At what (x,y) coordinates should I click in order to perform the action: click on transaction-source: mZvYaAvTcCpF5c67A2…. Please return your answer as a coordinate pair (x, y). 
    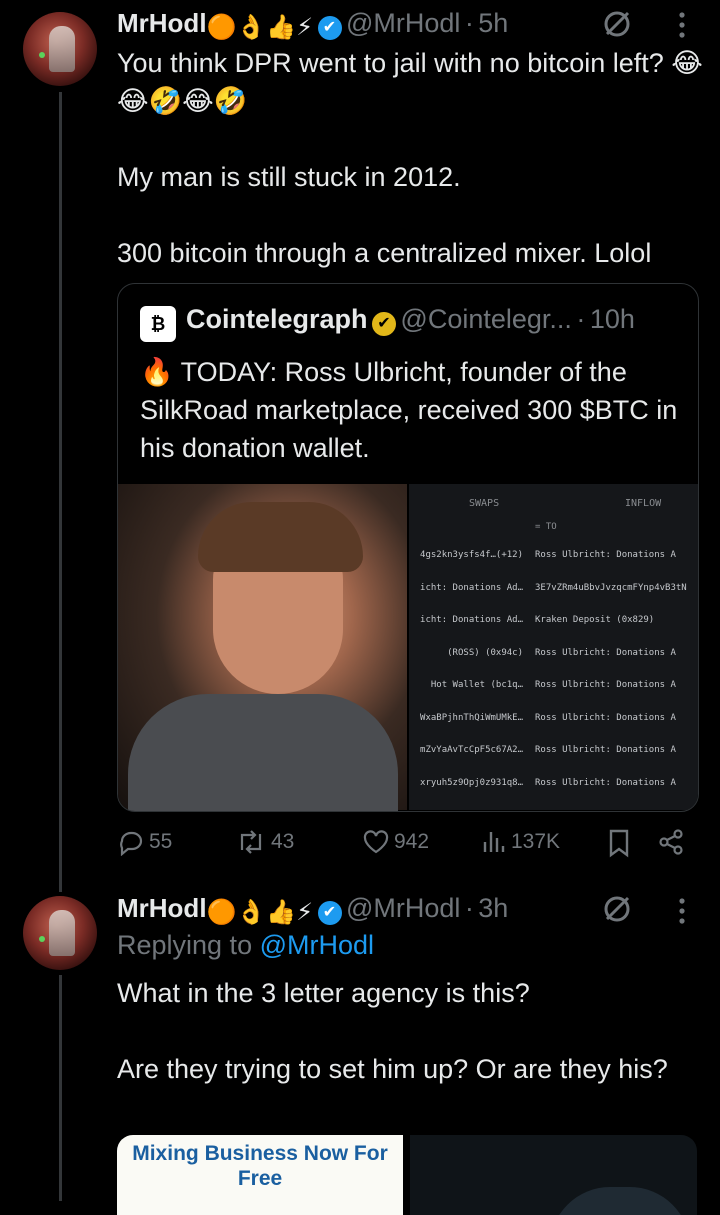
    Looking at the image, I should click on (471, 750).